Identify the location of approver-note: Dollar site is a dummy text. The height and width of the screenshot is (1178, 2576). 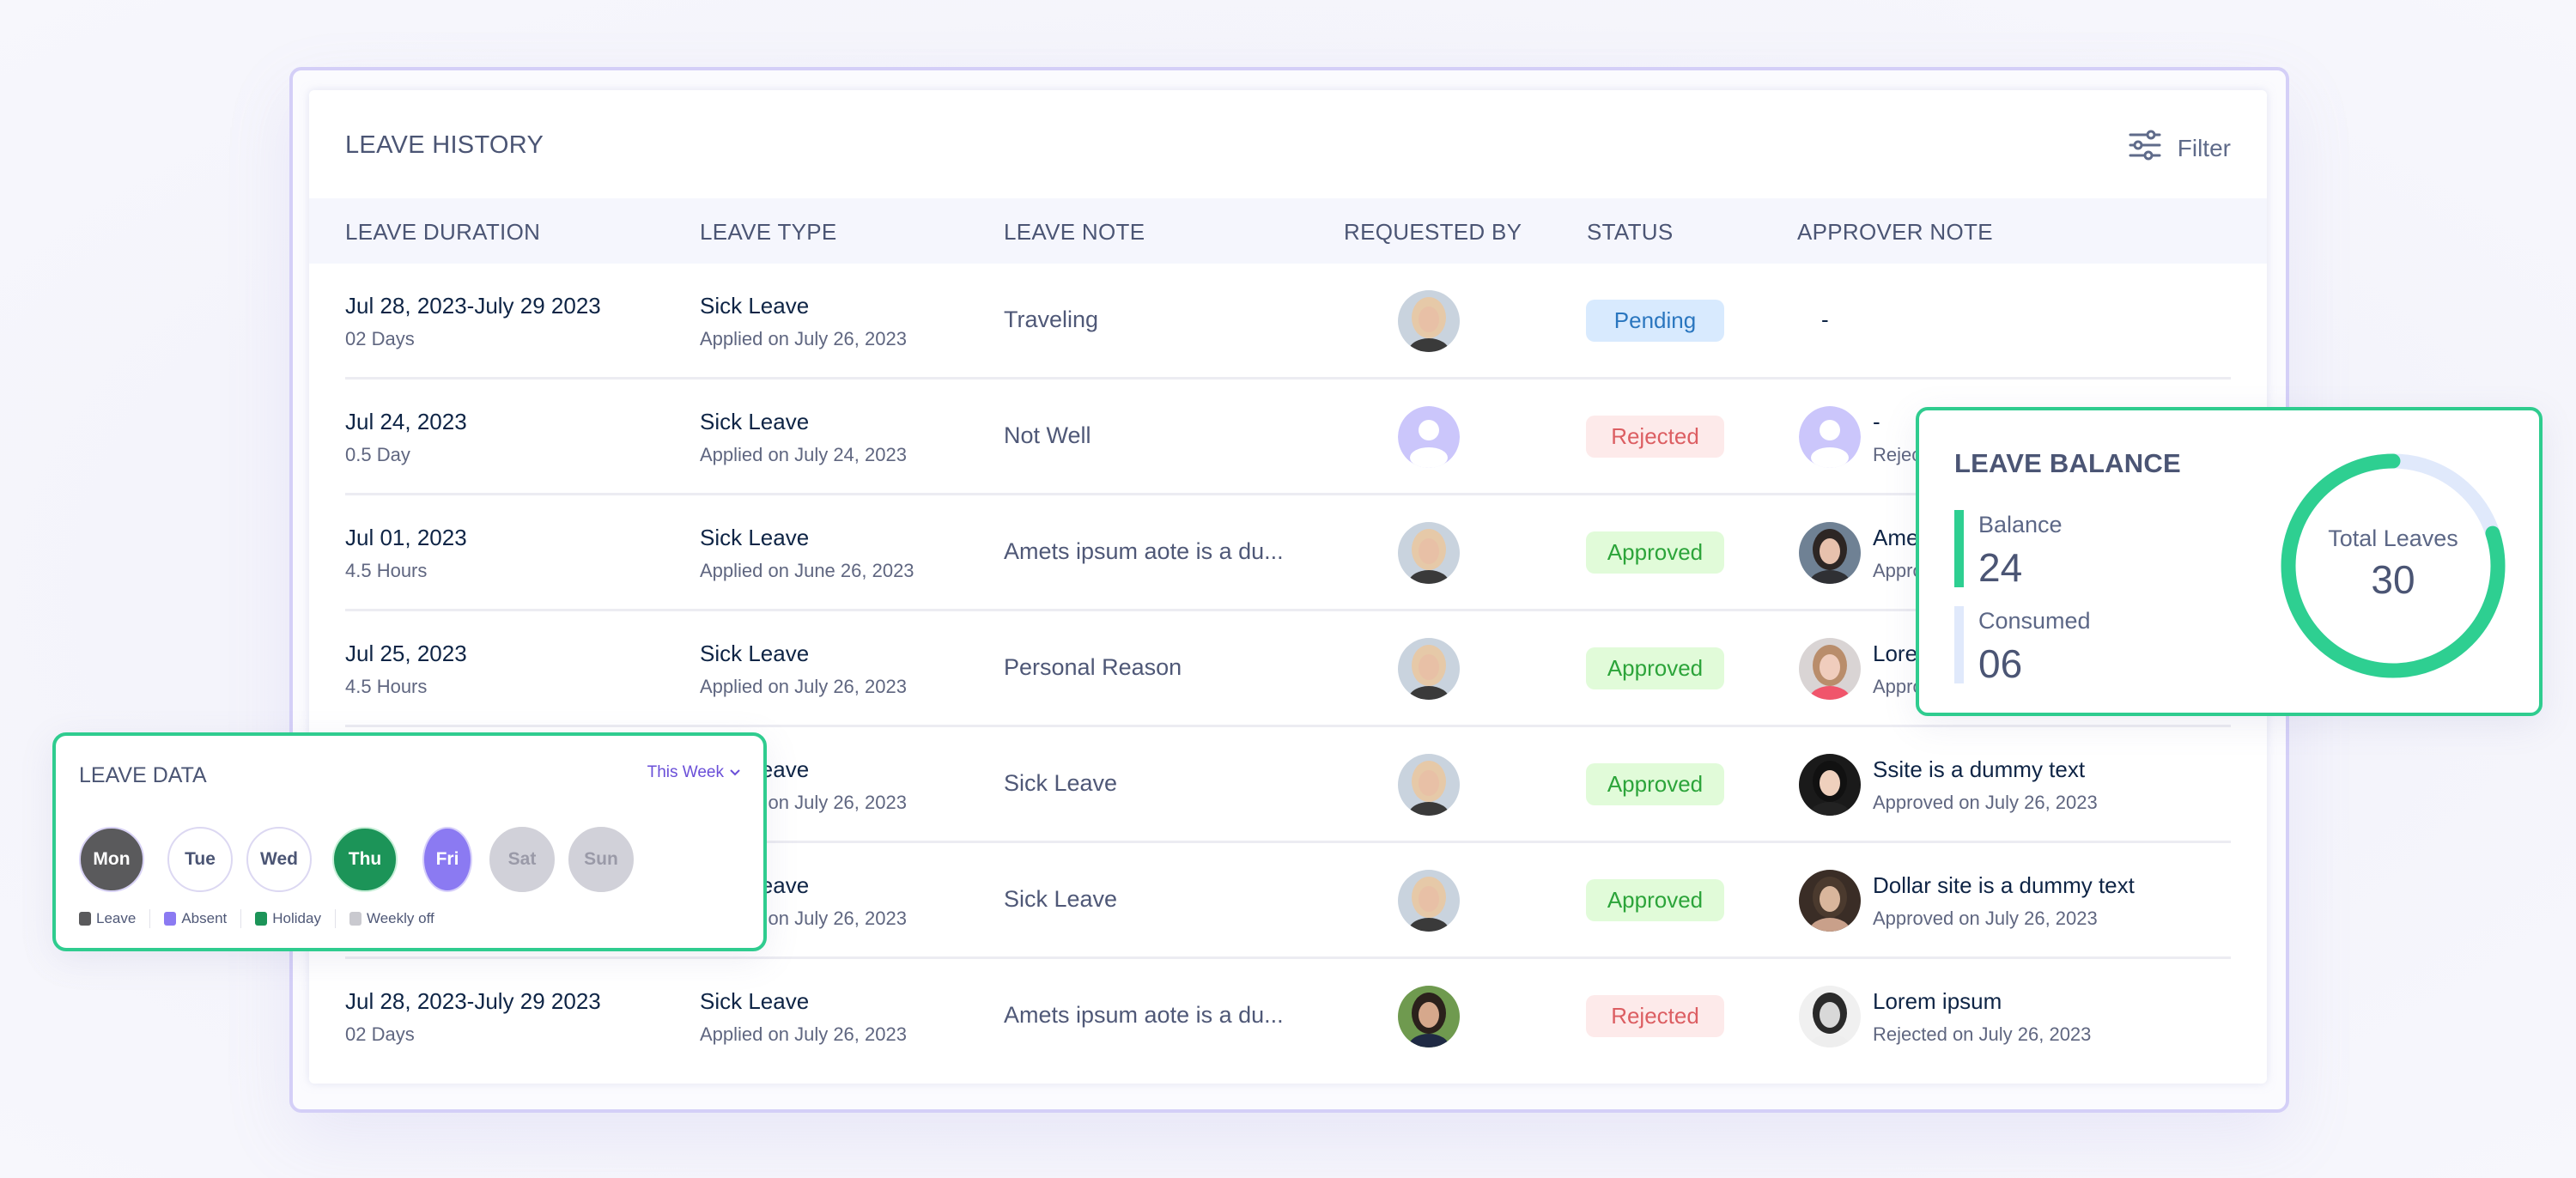
(2004, 885).